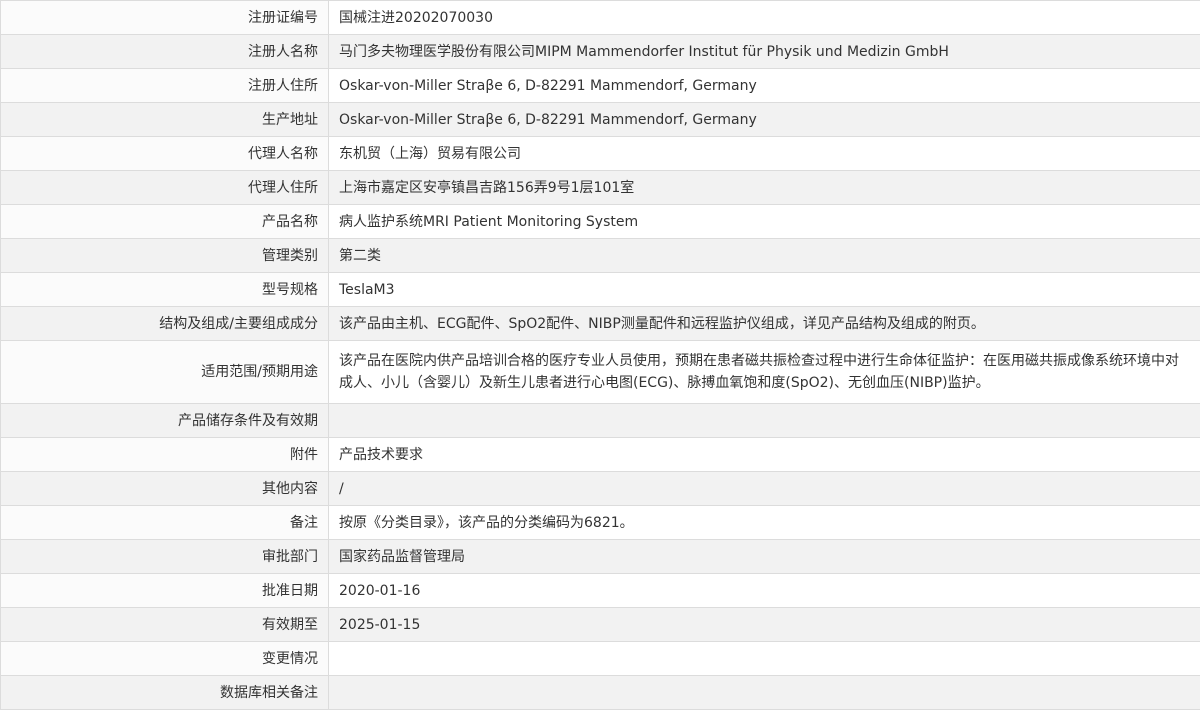 Image resolution: width=1200 pixels, height=728 pixels. I want to click on label-agent-name: 代理人名称, so click(164, 153).